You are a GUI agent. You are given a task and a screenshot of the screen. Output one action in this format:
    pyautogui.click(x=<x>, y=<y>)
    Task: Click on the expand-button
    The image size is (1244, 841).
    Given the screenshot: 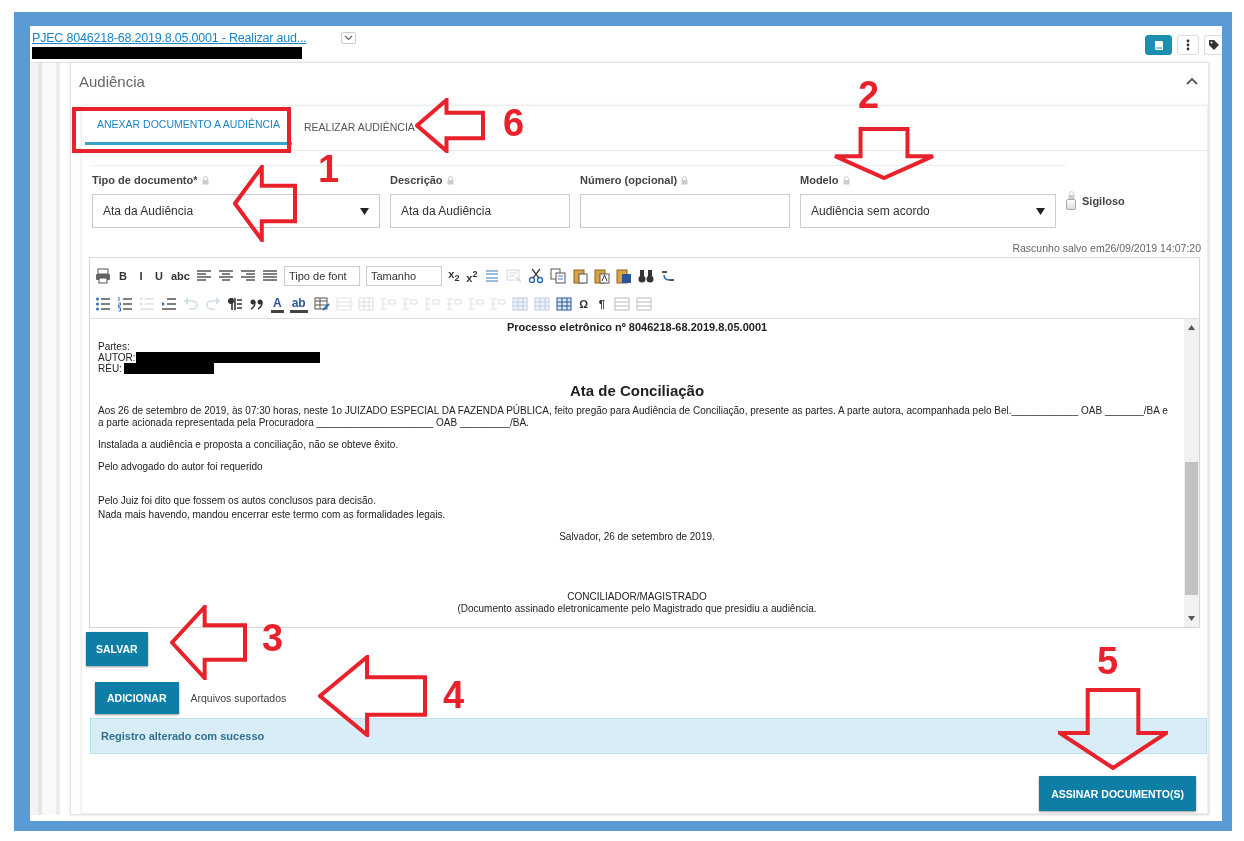 What is the action you would take?
    pyautogui.click(x=348, y=38)
    